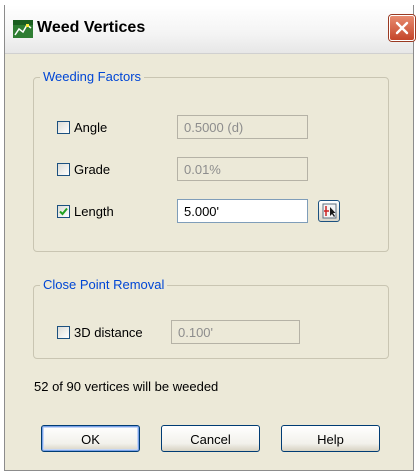  I want to click on close-point-removal-legend: Close Point Removal, so click(104, 284).